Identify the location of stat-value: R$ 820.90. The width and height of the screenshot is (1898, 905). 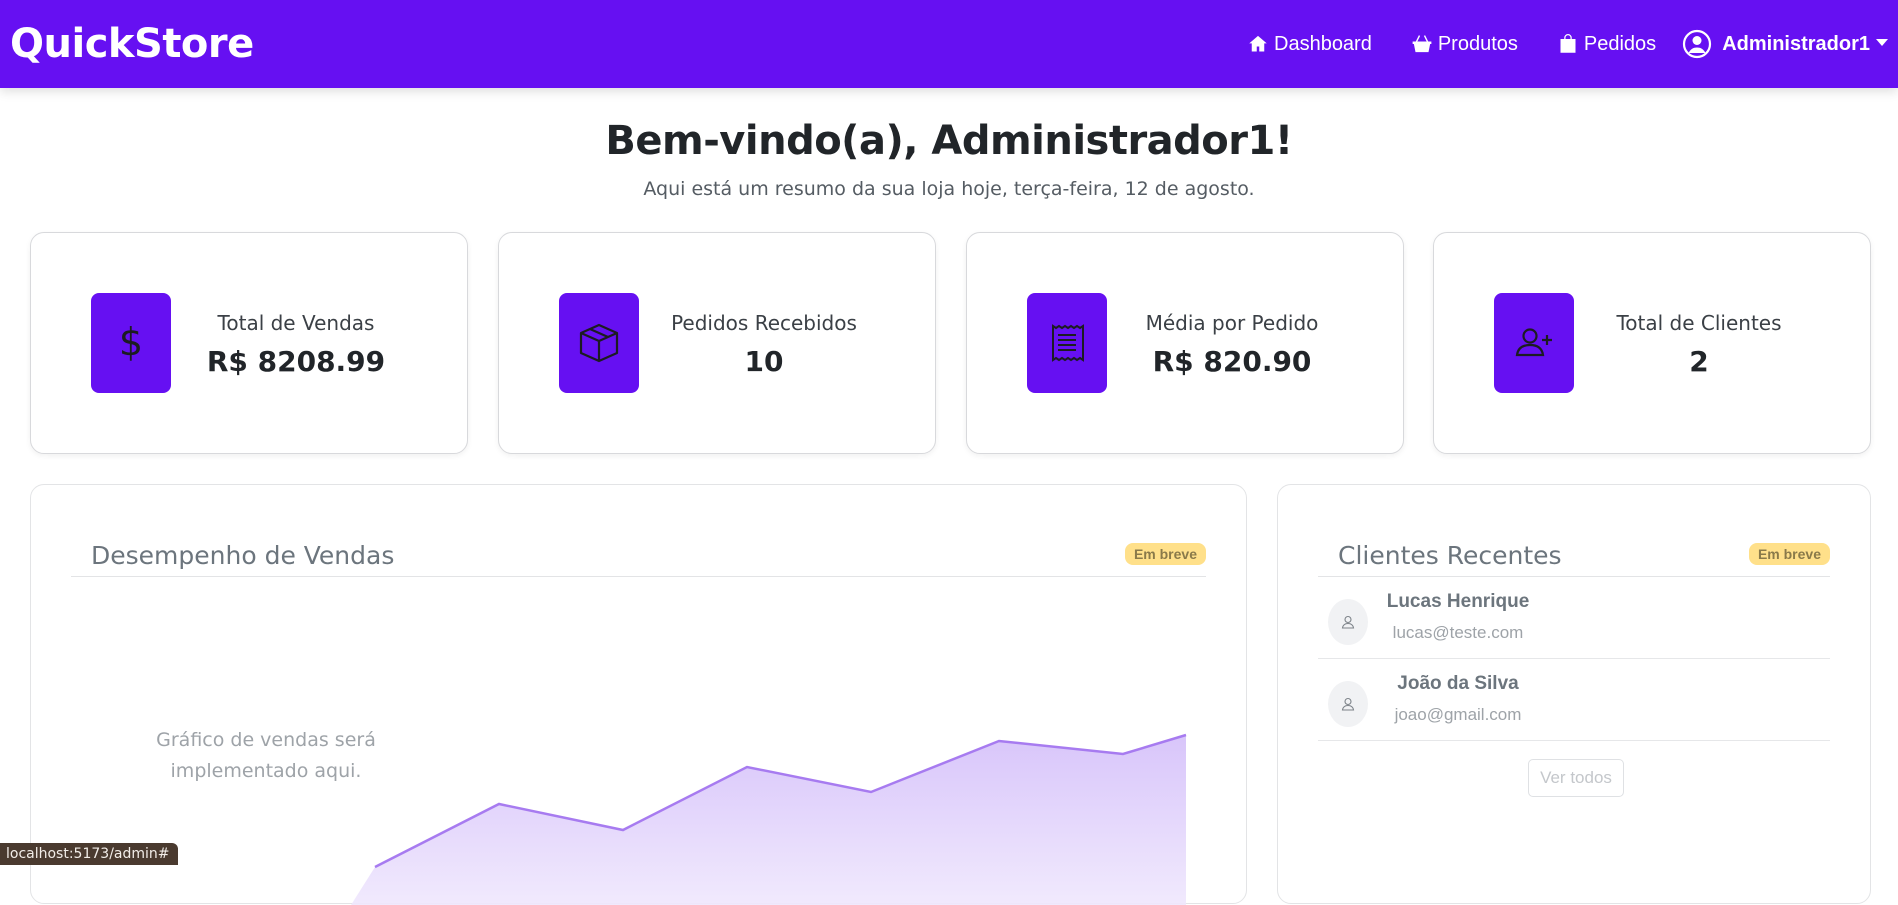
(1232, 361).